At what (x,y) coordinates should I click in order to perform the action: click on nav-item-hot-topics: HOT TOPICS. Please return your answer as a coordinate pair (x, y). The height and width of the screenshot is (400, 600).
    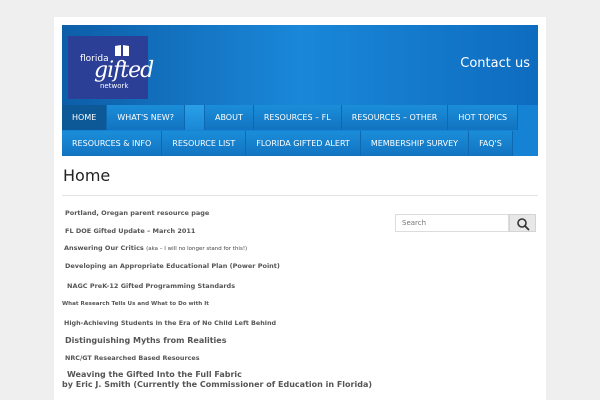
    Looking at the image, I should click on (483, 117).